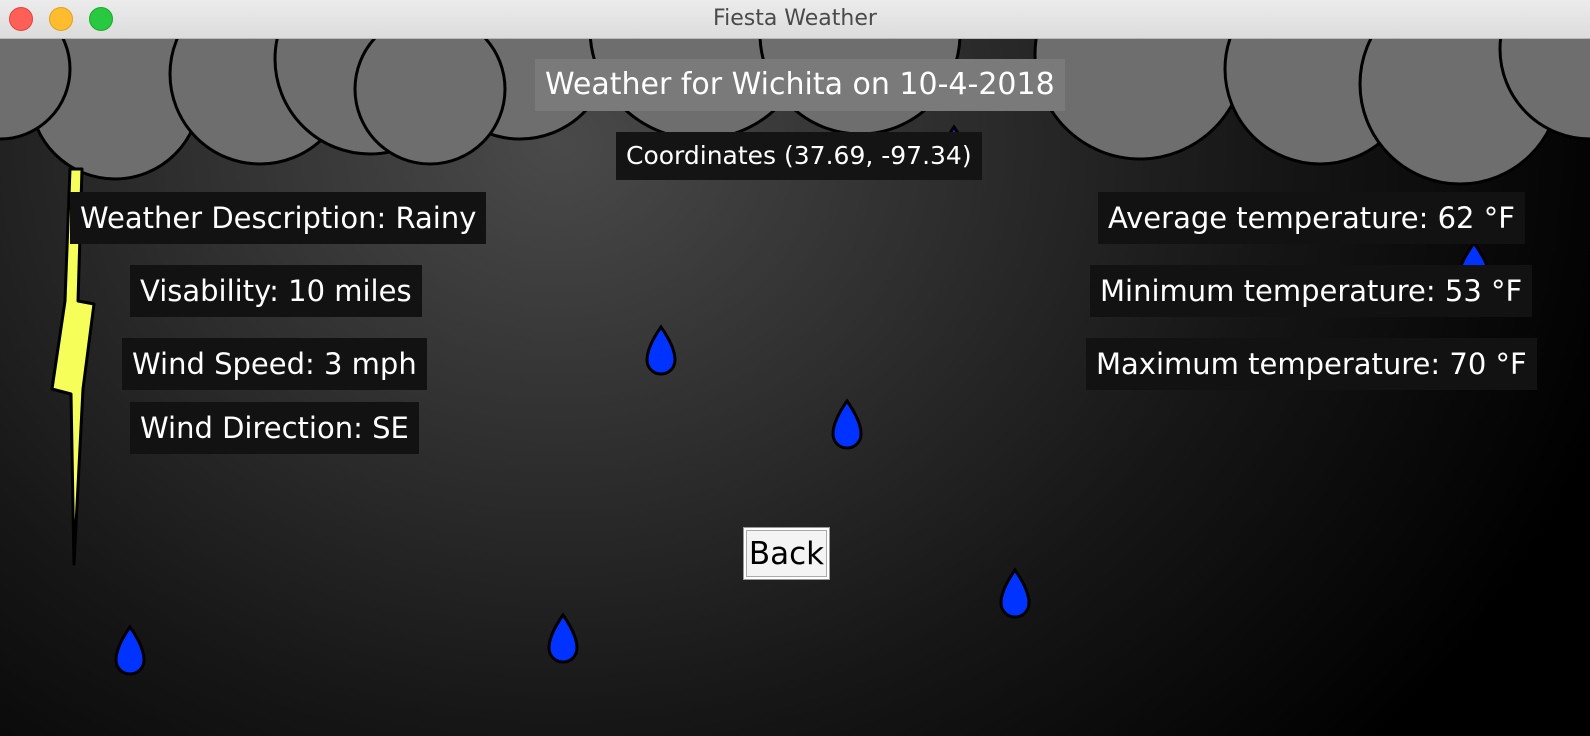  I want to click on coordinates-label: Coordinates (37.69, -97.34), so click(799, 156).